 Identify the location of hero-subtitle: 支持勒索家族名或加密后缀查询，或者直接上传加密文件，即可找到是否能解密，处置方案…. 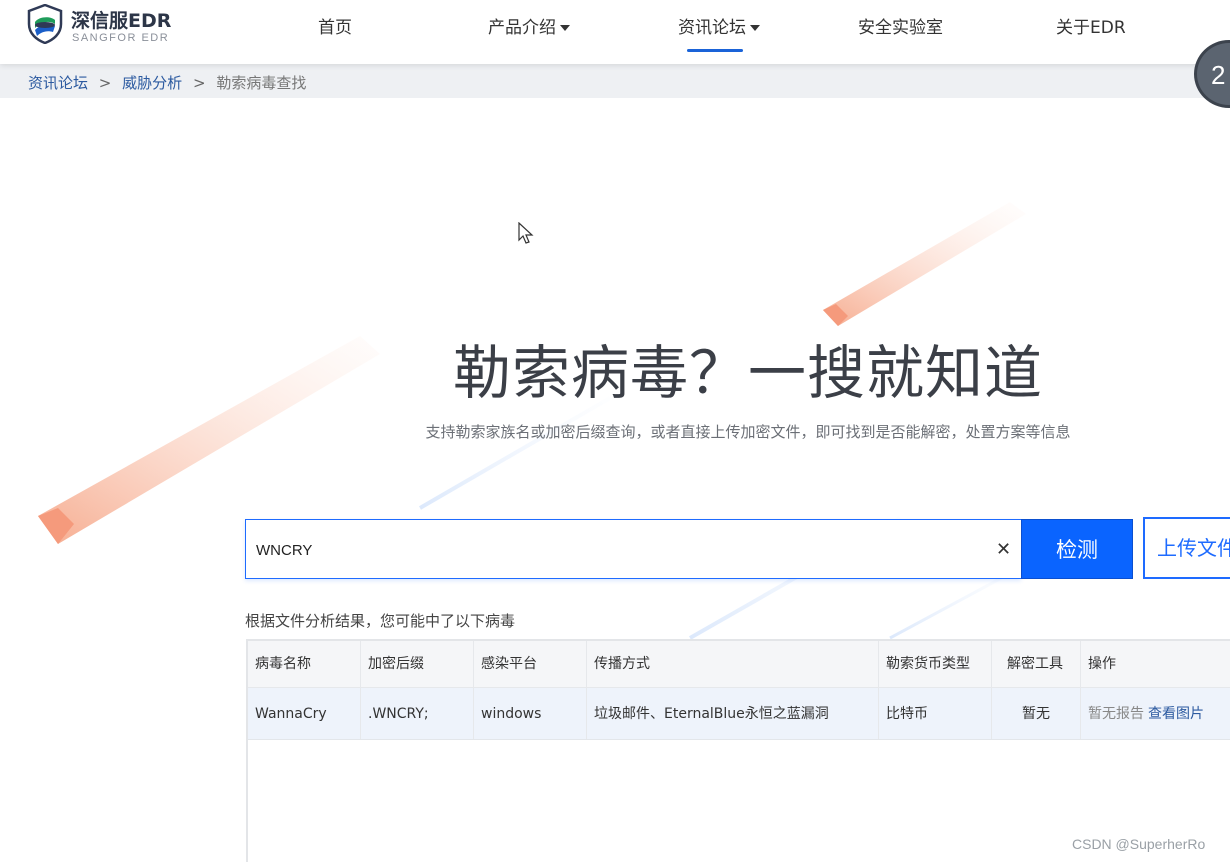
(748, 432).